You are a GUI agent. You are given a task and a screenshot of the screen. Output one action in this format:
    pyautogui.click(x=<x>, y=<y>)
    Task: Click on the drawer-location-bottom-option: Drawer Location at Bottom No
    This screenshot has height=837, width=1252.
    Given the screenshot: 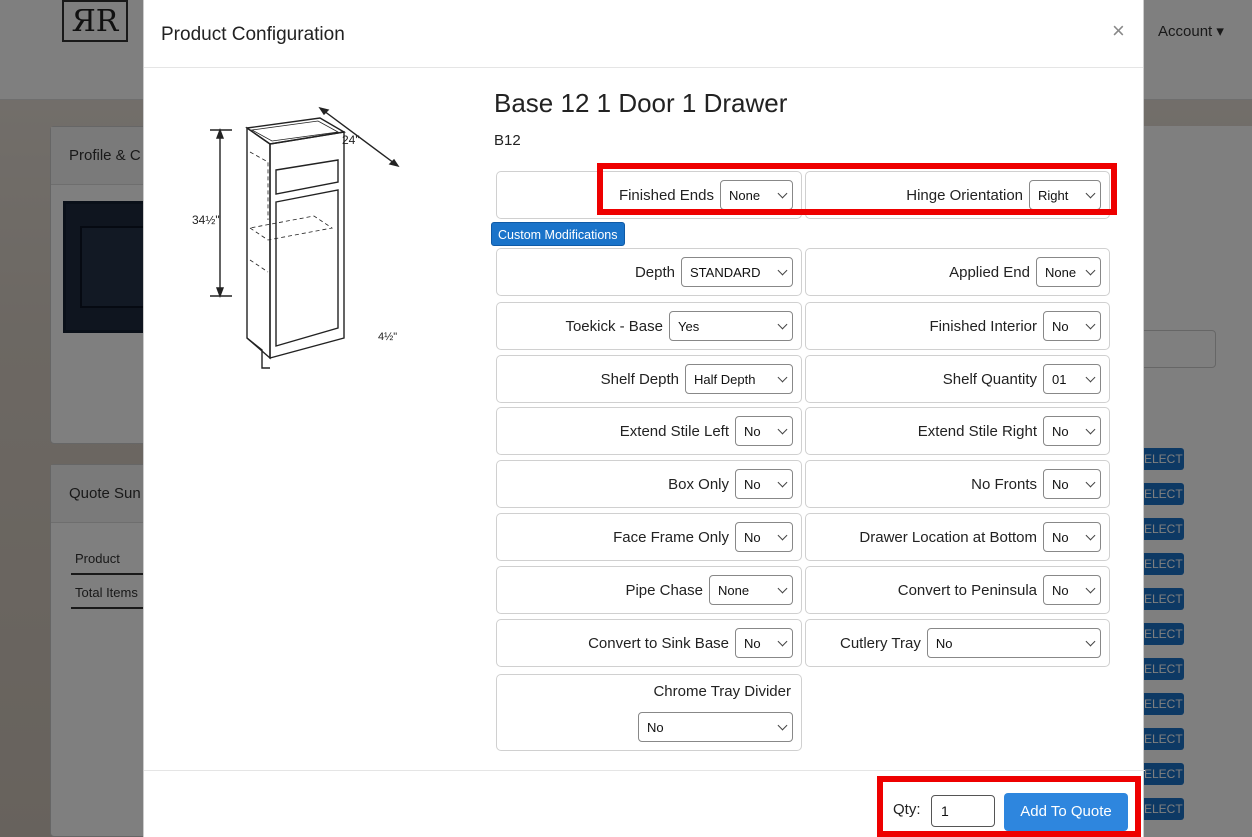 What is the action you would take?
    pyautogui.click(x=957, y=537)
    